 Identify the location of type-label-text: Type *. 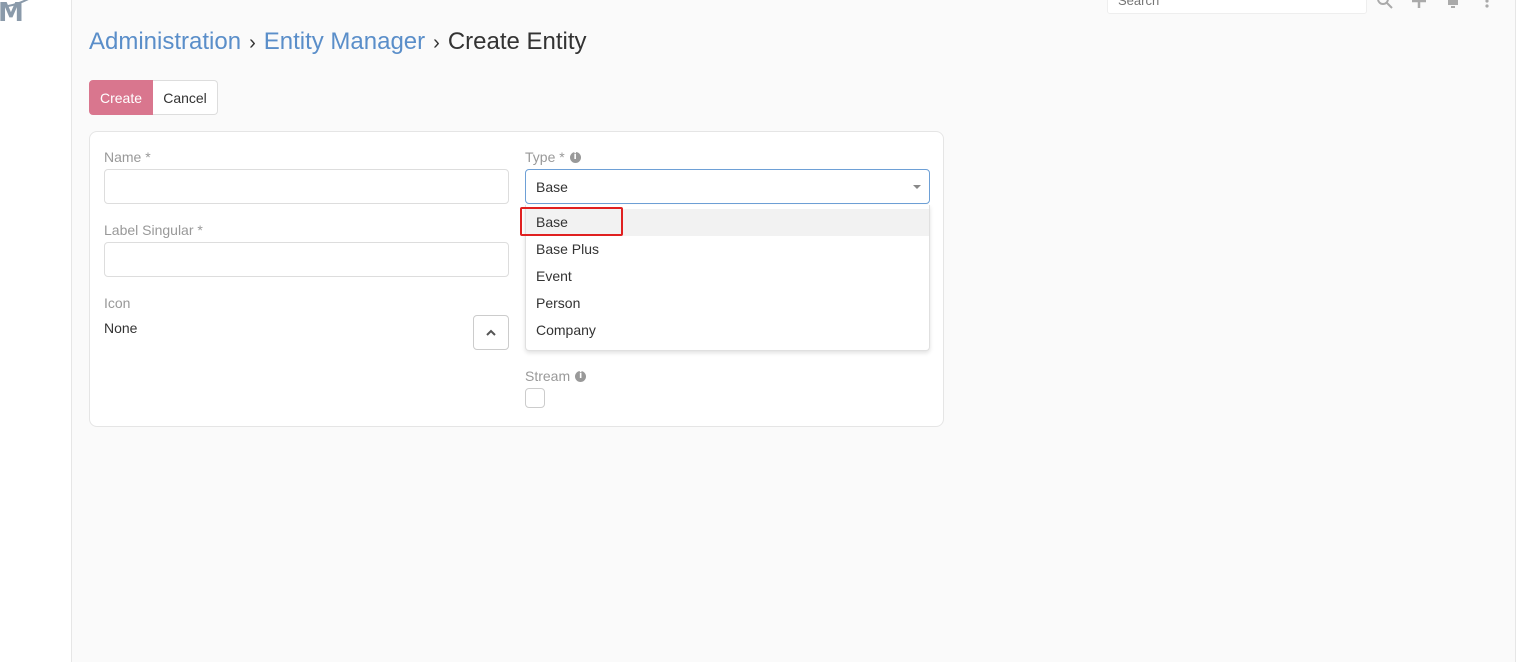
(545, 157).